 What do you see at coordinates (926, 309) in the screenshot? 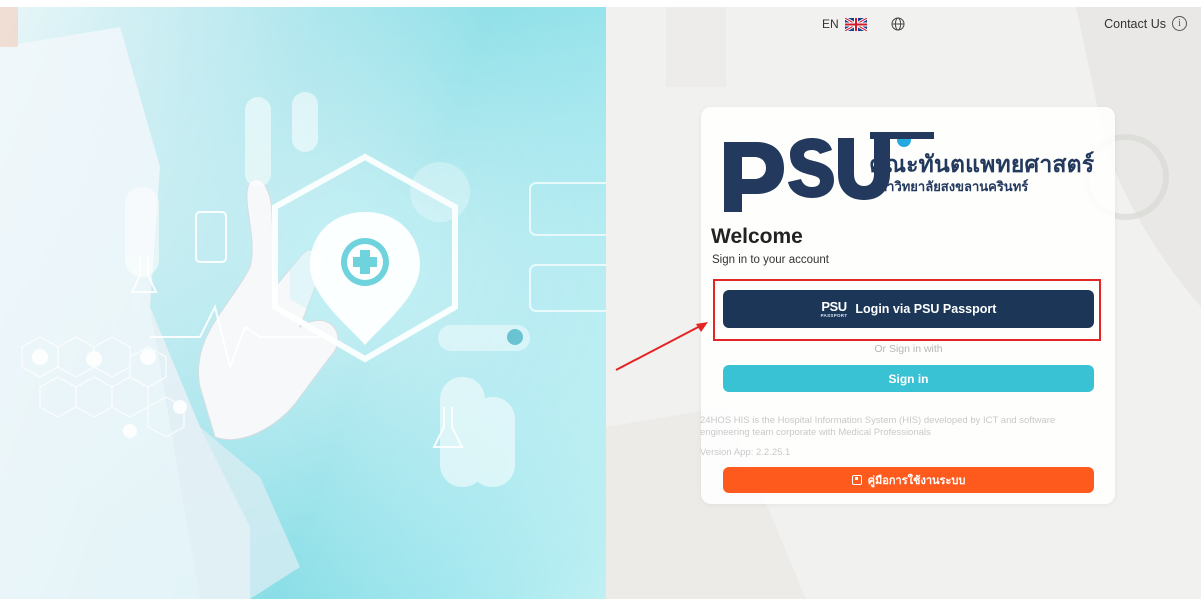
I see `psu-passport-login-label: Login via PSU Passport` at bounding box center [926, 309].